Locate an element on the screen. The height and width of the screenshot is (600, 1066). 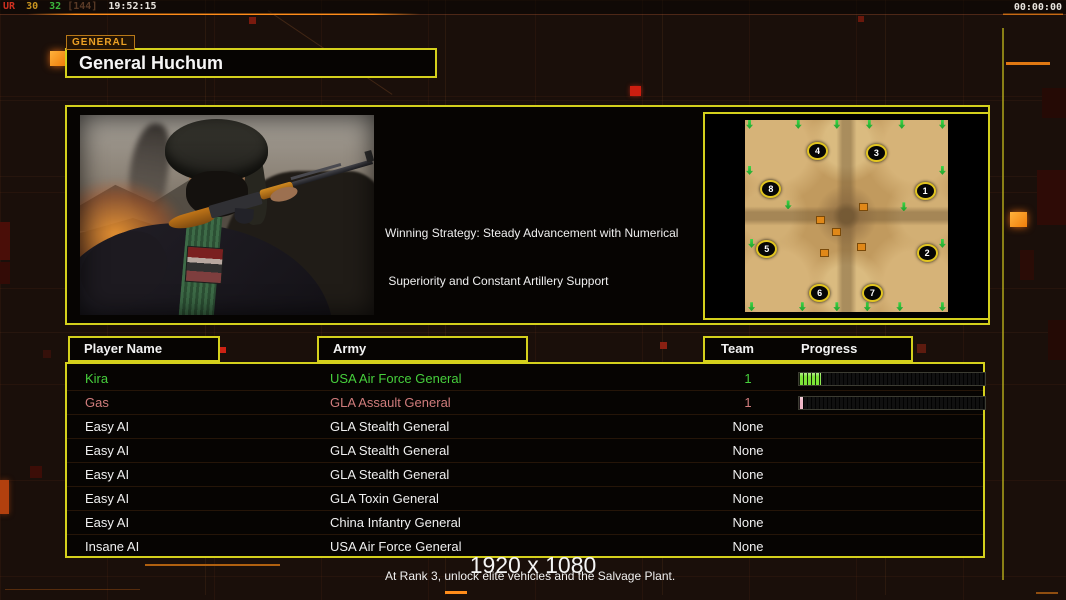
debug-value: 32 is located at coordinates (55, 6).